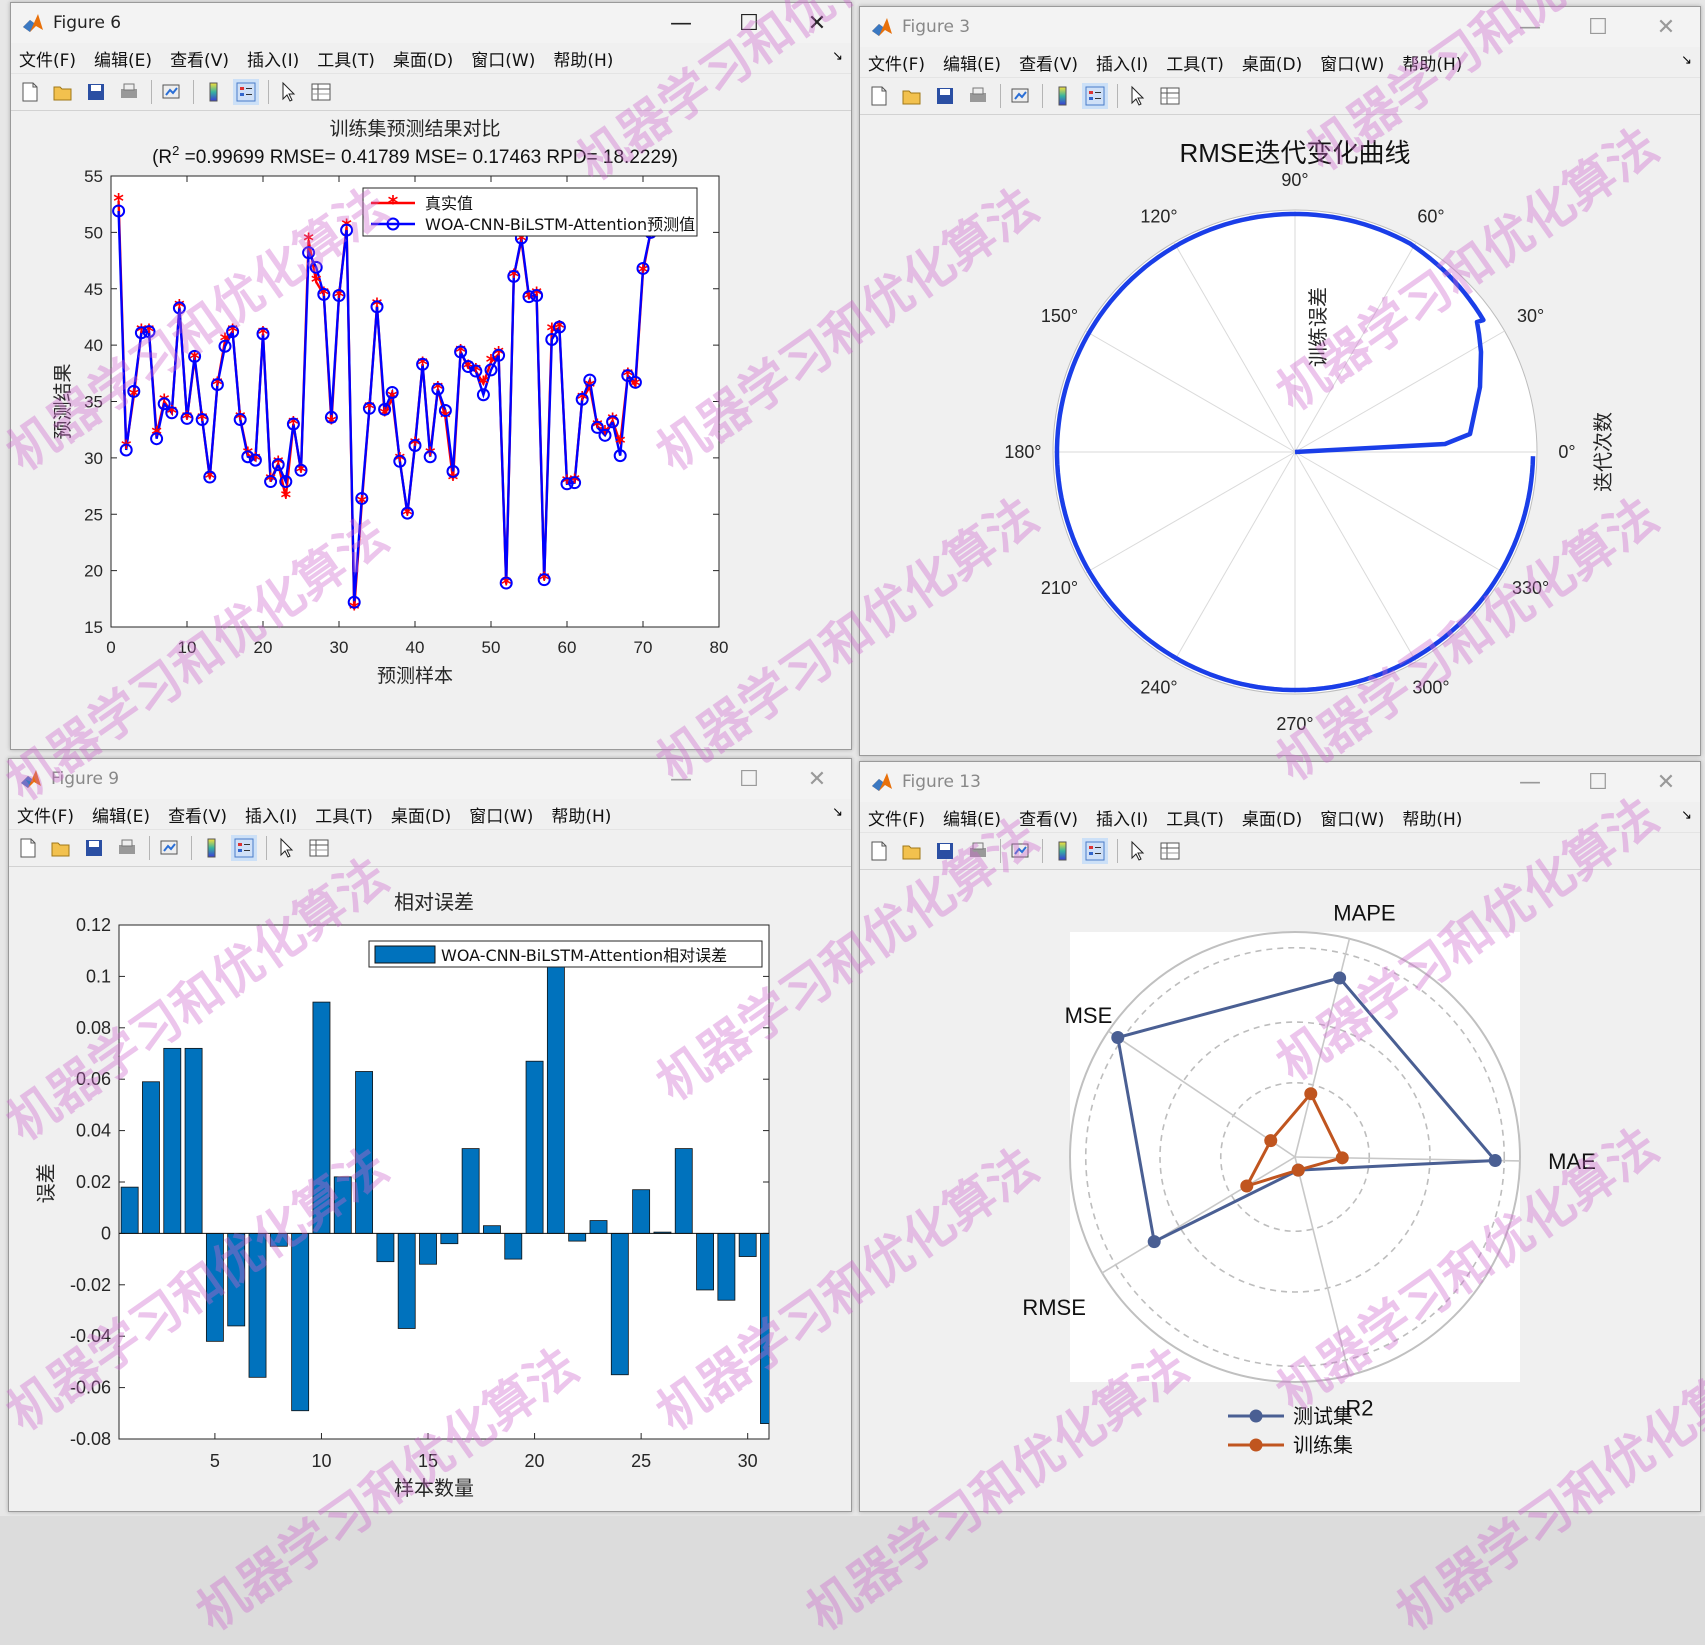 The image size is (1705, 1645). I want to click on title-bar: Figure 9 — ☐ ✕, so click(430, 779).